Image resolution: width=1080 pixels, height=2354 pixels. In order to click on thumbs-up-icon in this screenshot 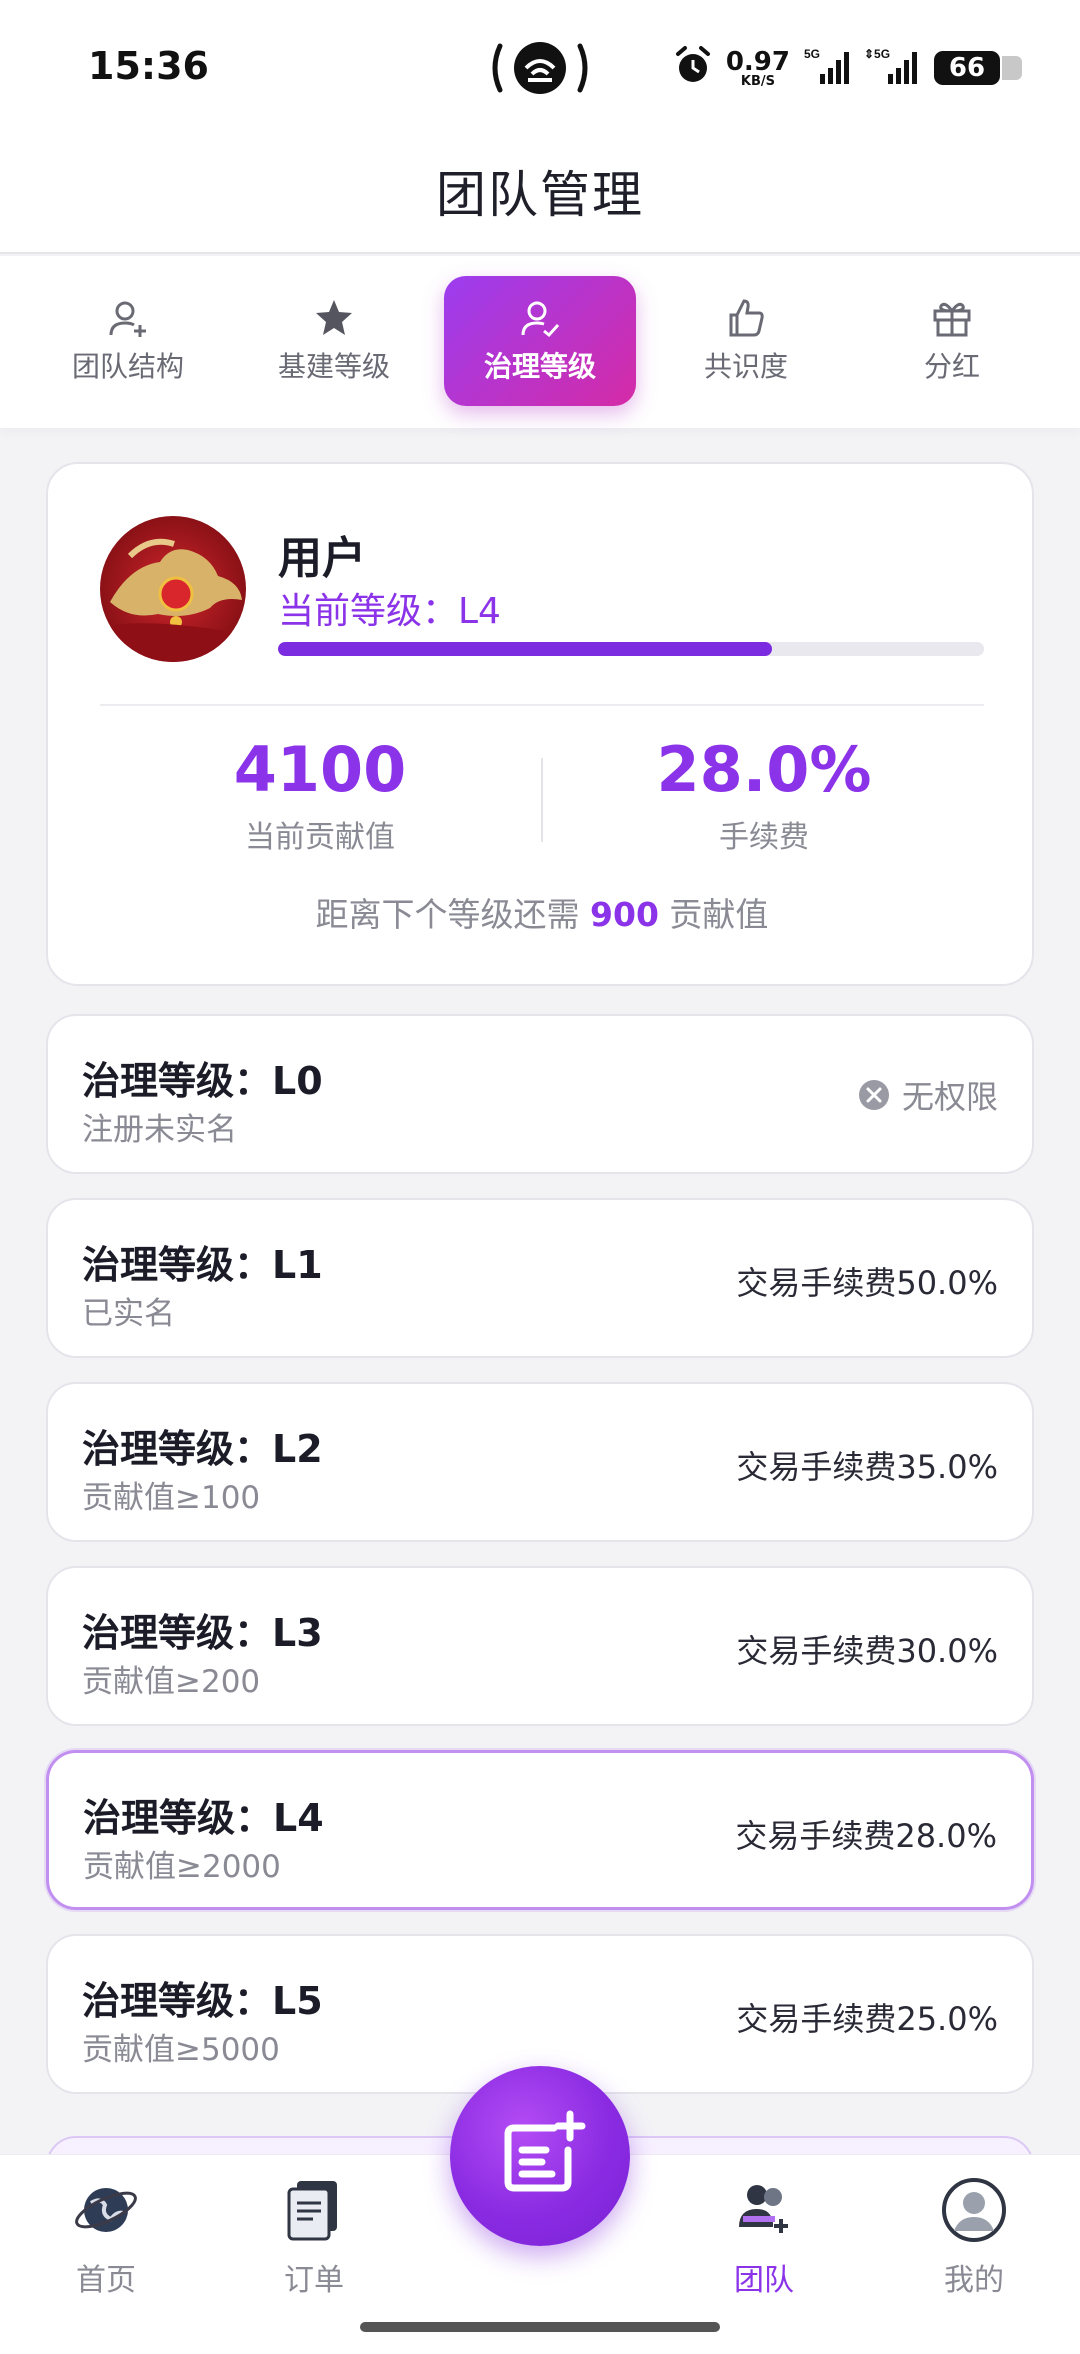, I will do `click(746, 318)`.